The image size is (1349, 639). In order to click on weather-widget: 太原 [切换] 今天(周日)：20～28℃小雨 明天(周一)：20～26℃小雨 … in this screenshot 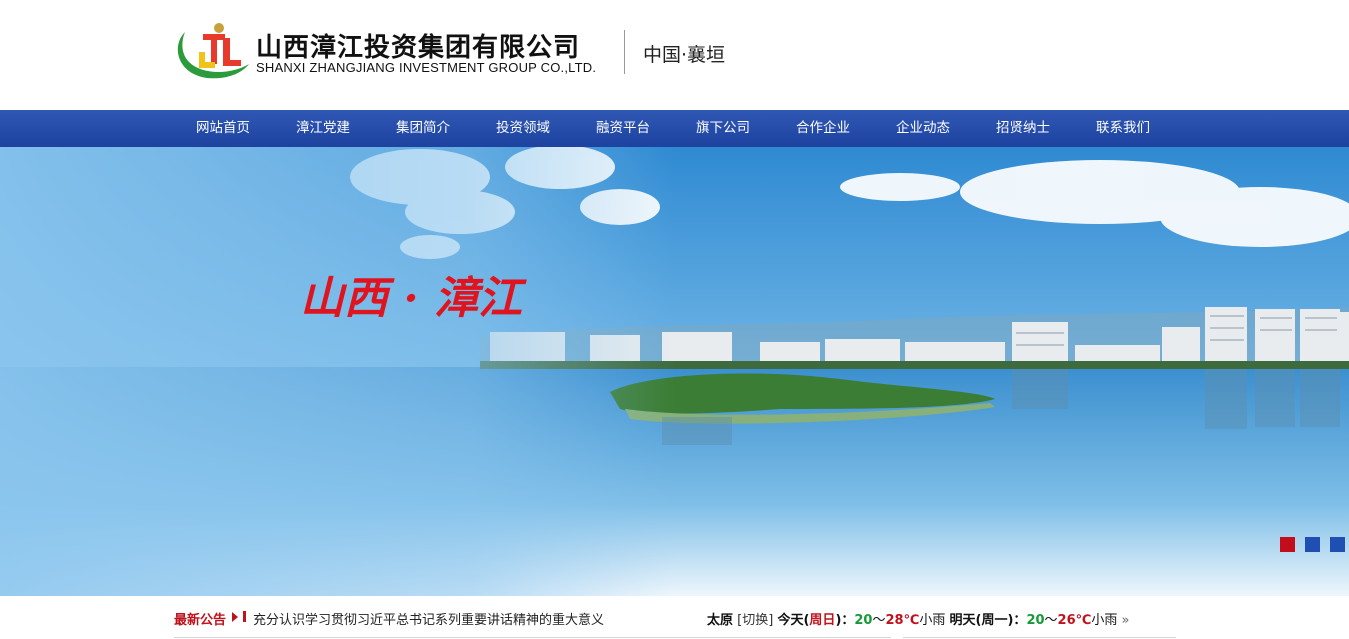, I will do `click(918, 620)`.